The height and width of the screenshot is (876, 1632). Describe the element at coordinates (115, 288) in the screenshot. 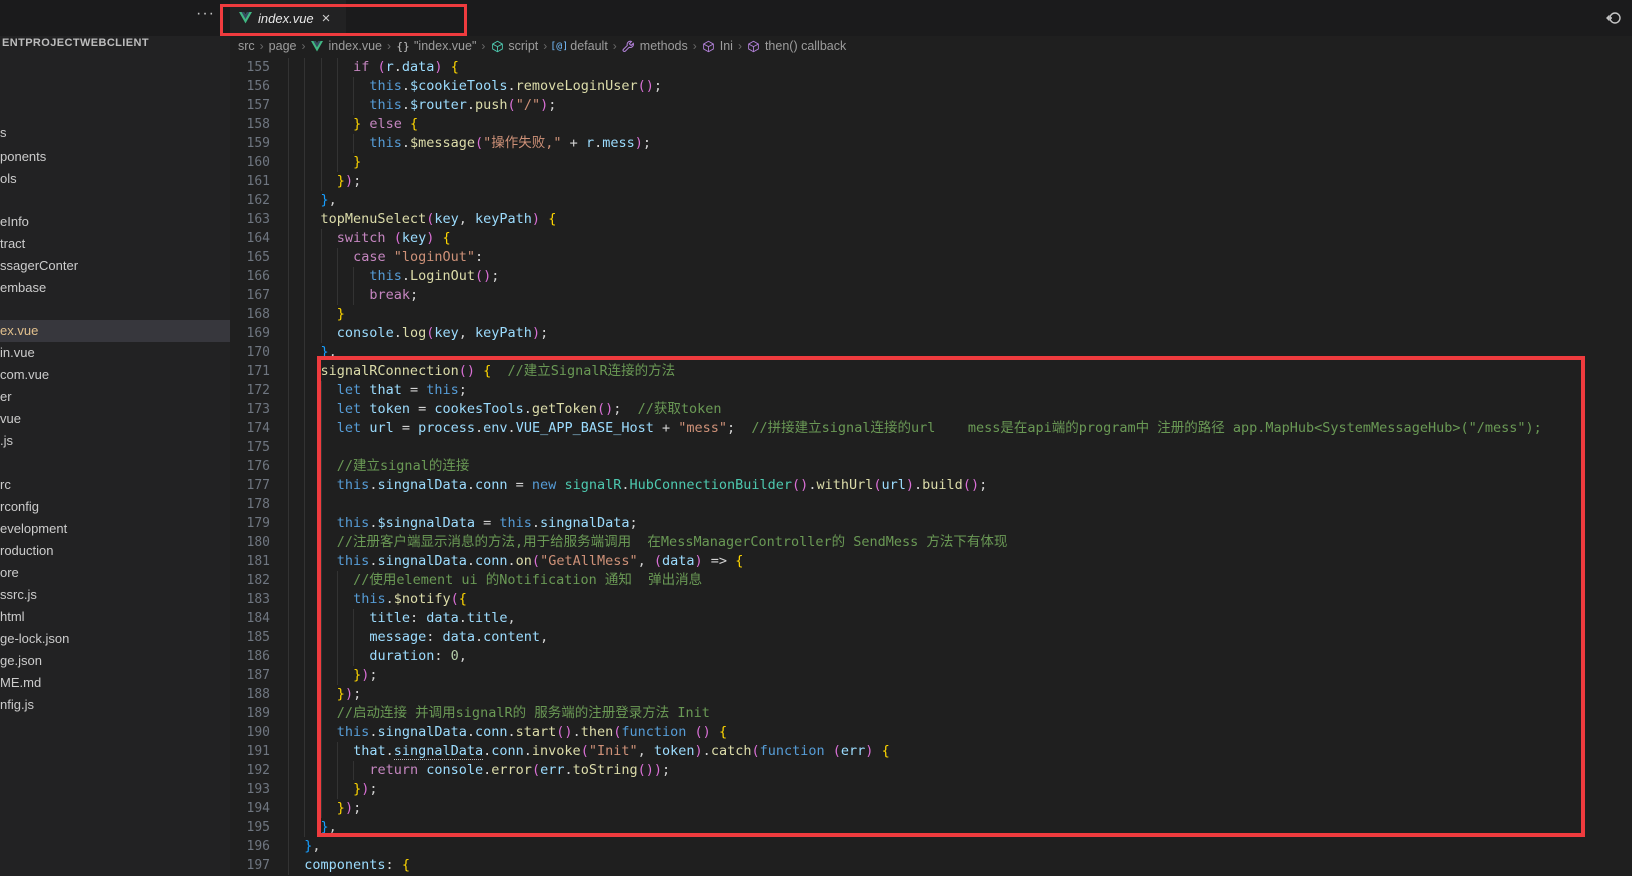

I see `file-tree-item: embase` at that location.